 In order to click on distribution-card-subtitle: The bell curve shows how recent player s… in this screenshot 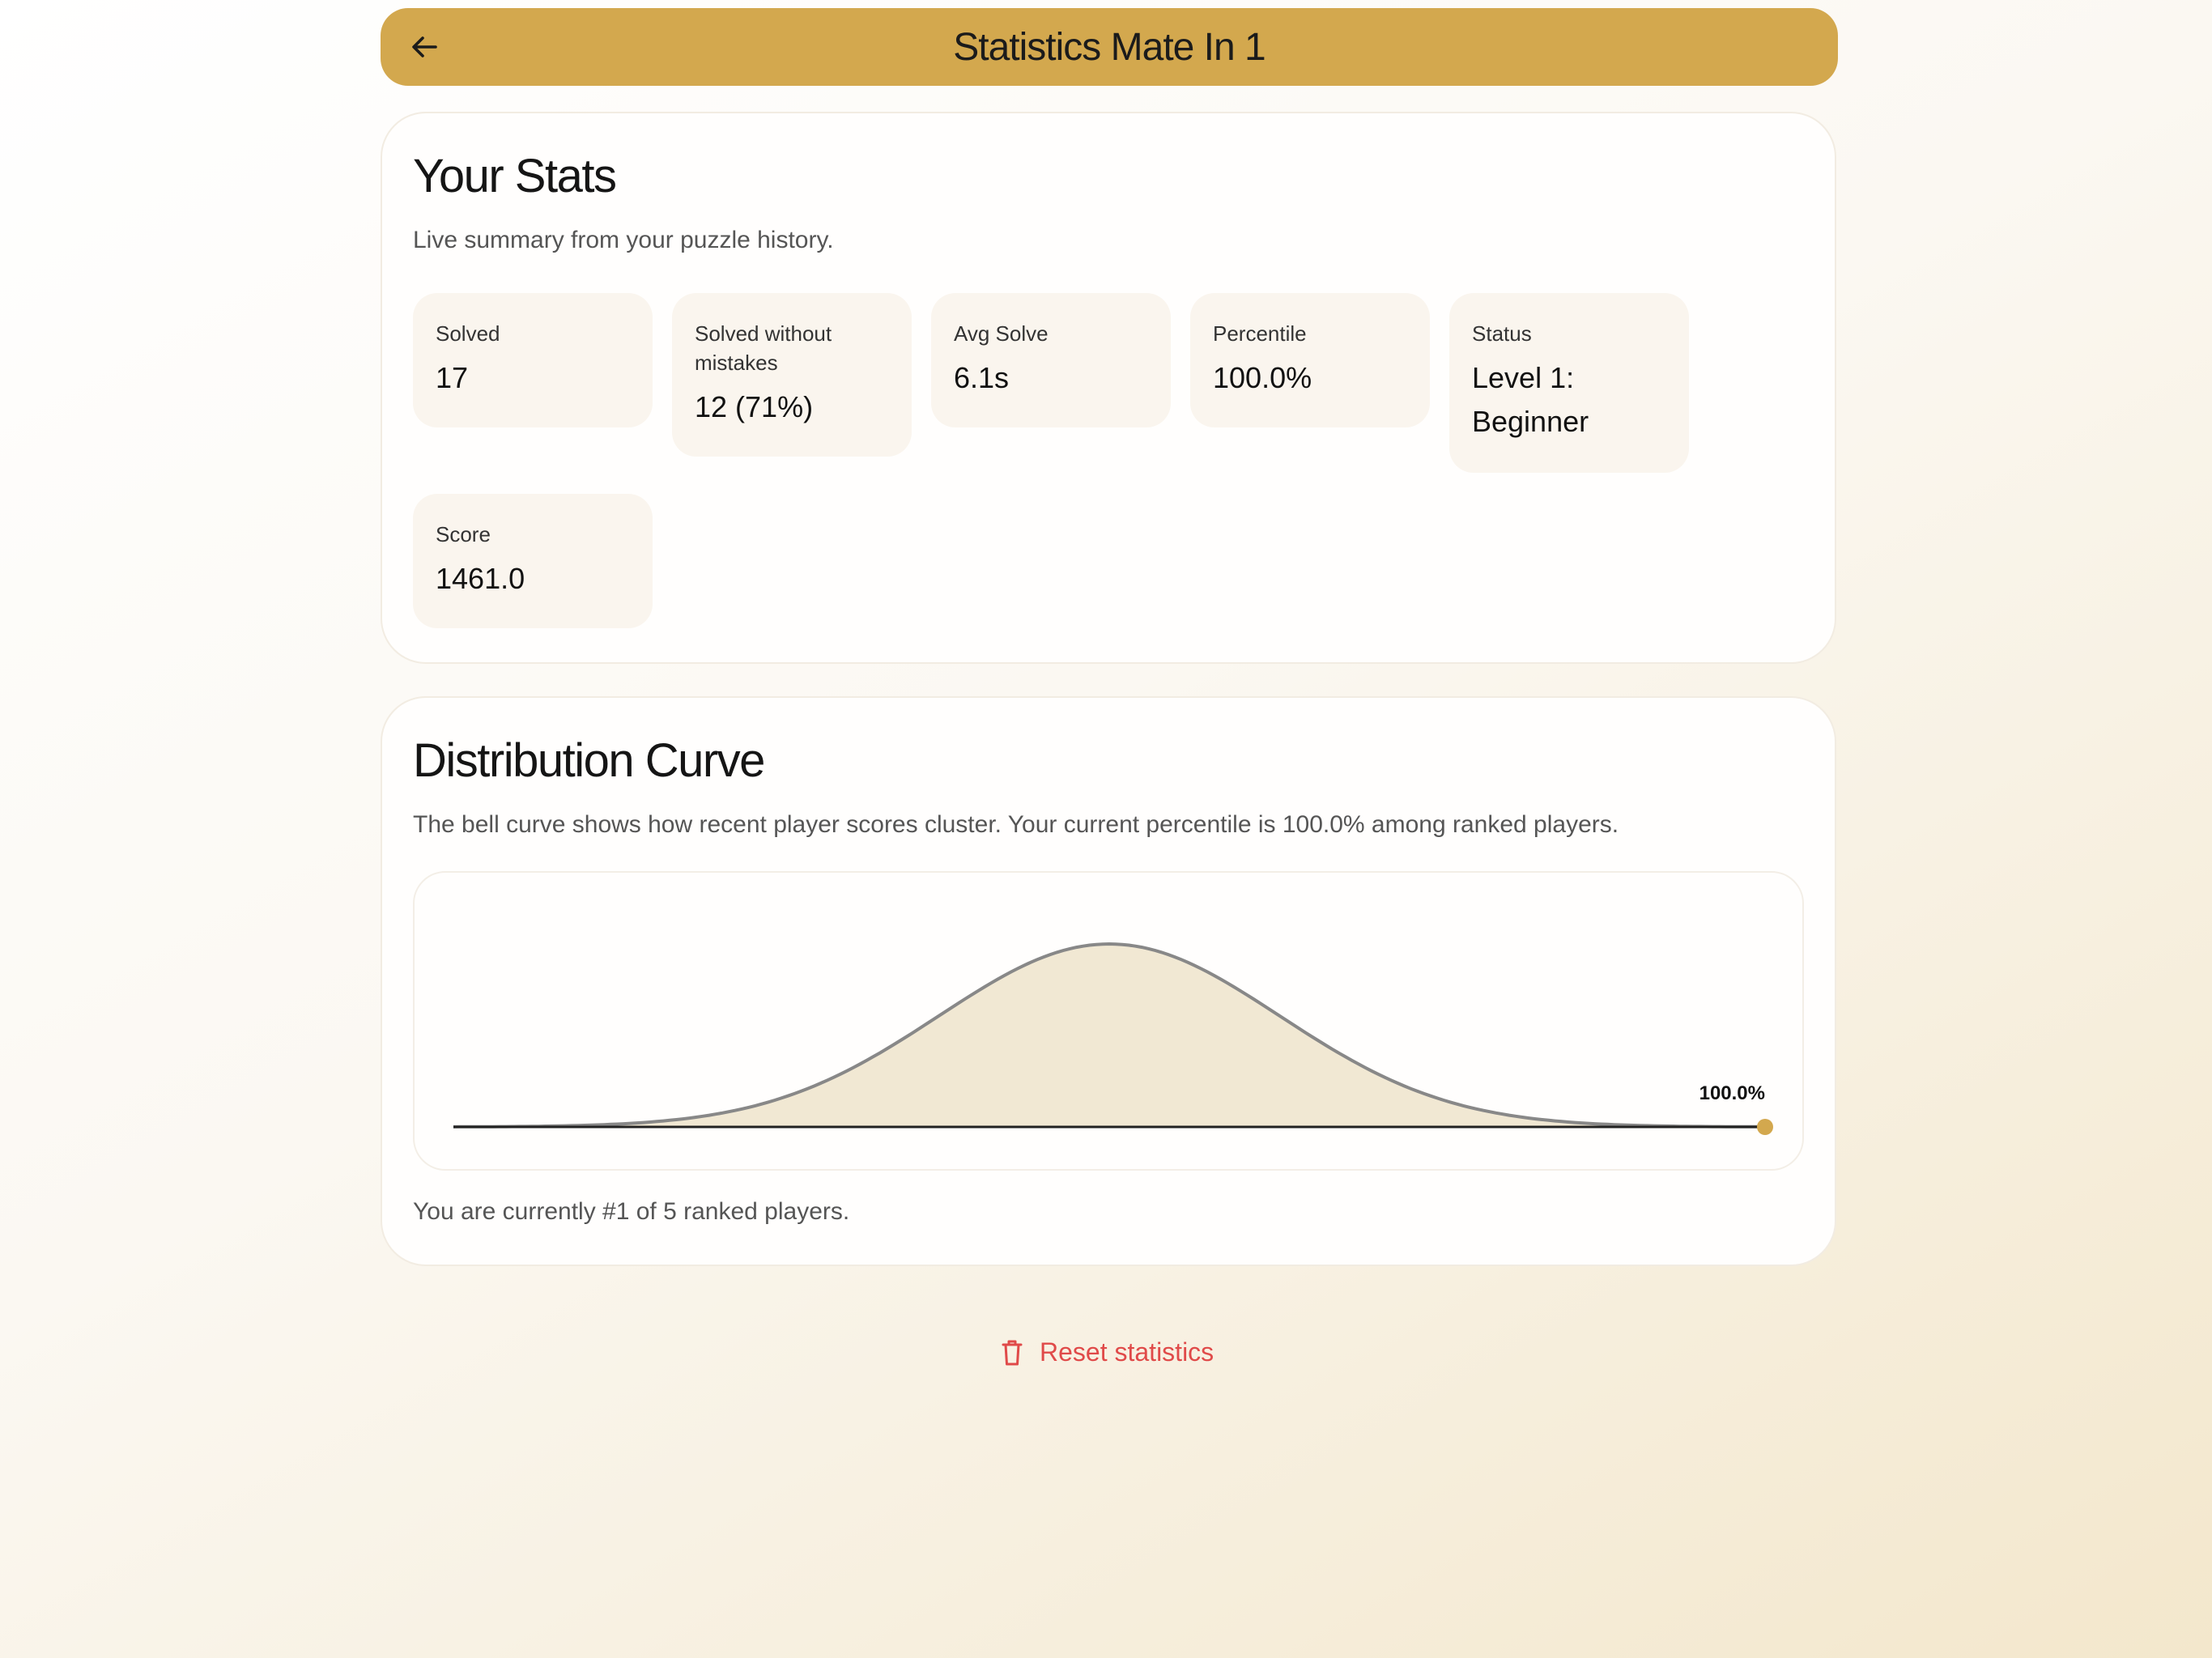, I will do `click(1016, 824)`.